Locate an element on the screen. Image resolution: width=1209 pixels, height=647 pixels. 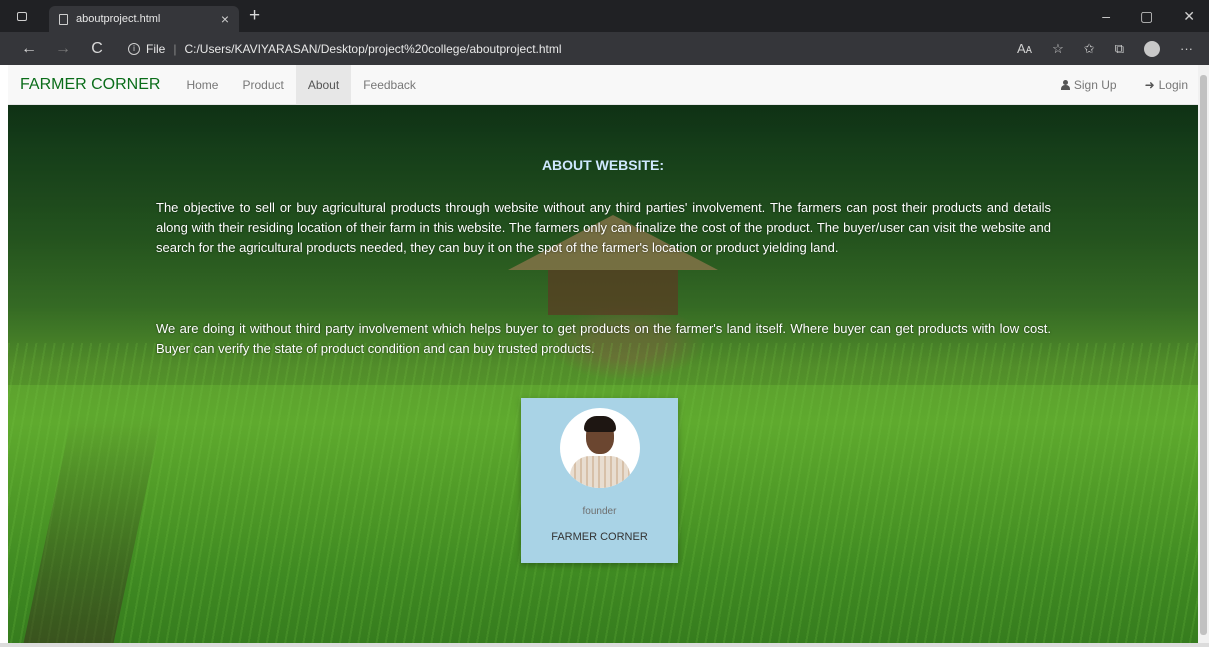
signup-link: Sign Up is located at coordinates (1088, 84).